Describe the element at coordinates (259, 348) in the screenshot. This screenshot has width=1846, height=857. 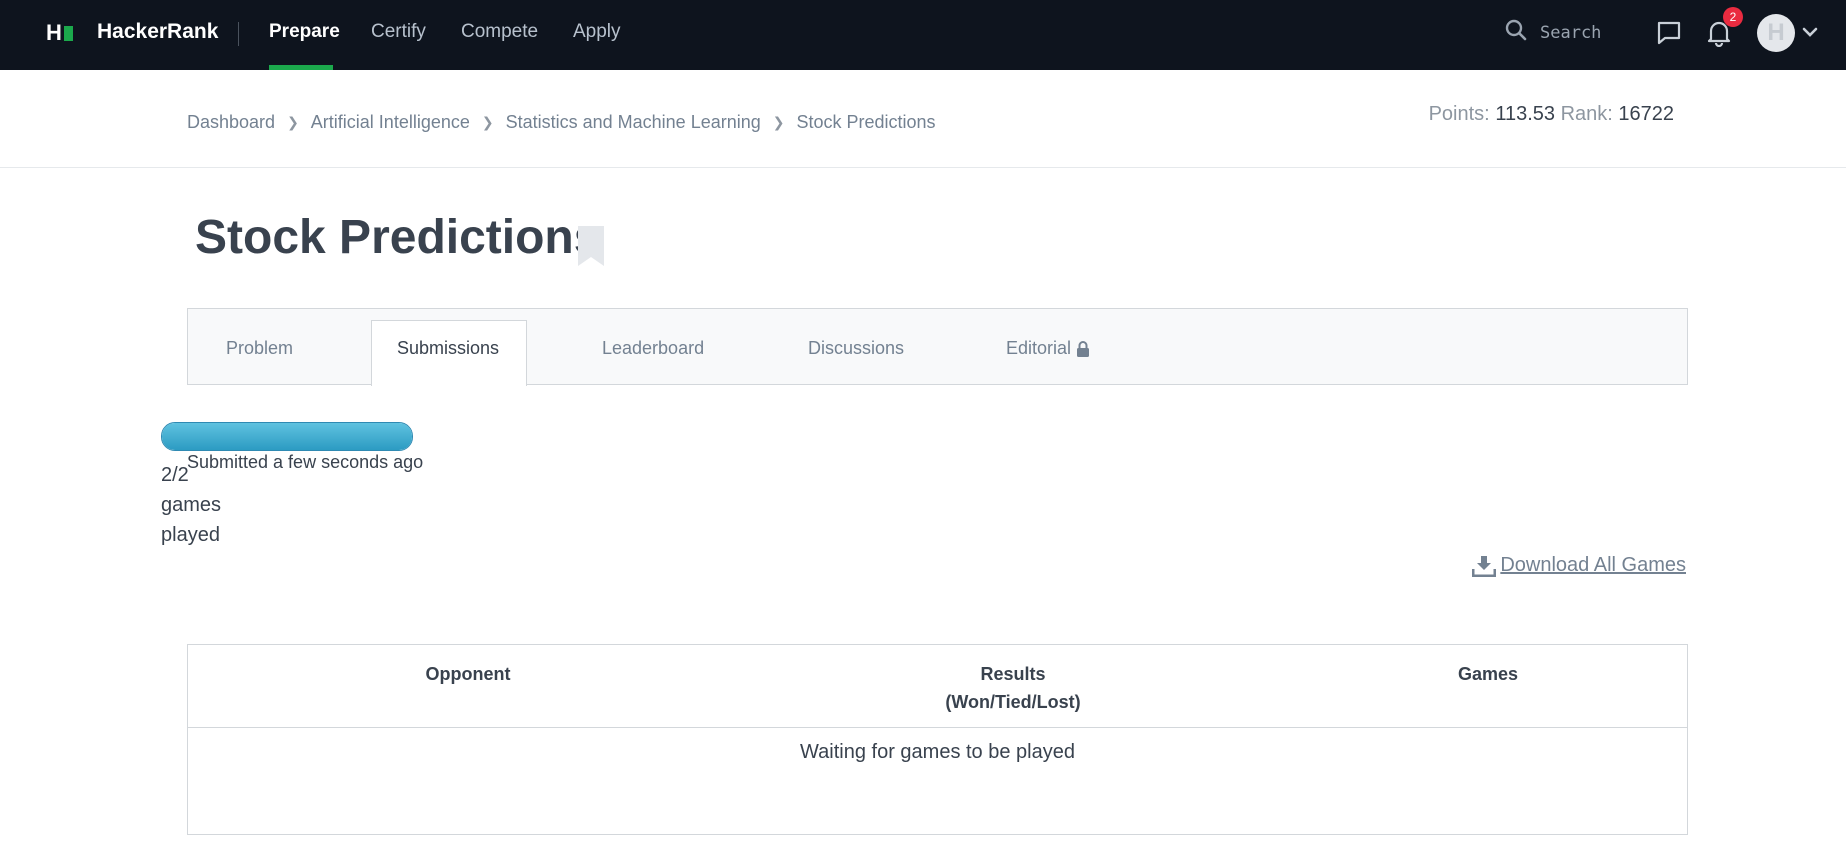
I see `tab-problem: Problem` at that location.